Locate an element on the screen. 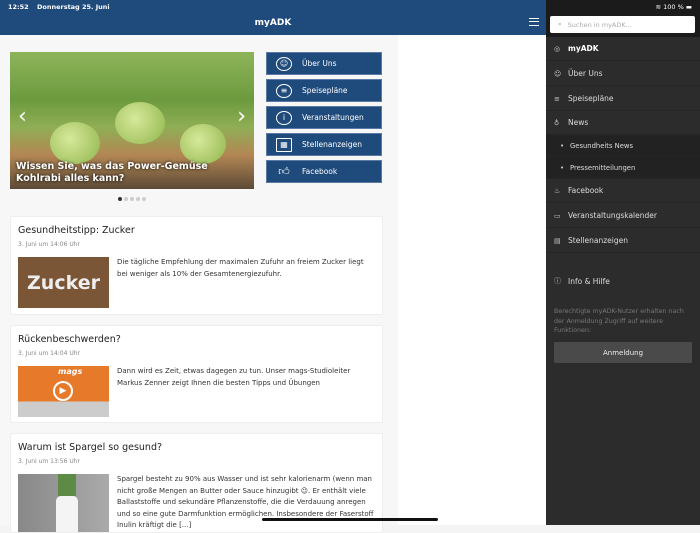 This screenshot has width=700, height=533. thumbs-up-icon: 👍︎ is located at coordinates (284, 171).